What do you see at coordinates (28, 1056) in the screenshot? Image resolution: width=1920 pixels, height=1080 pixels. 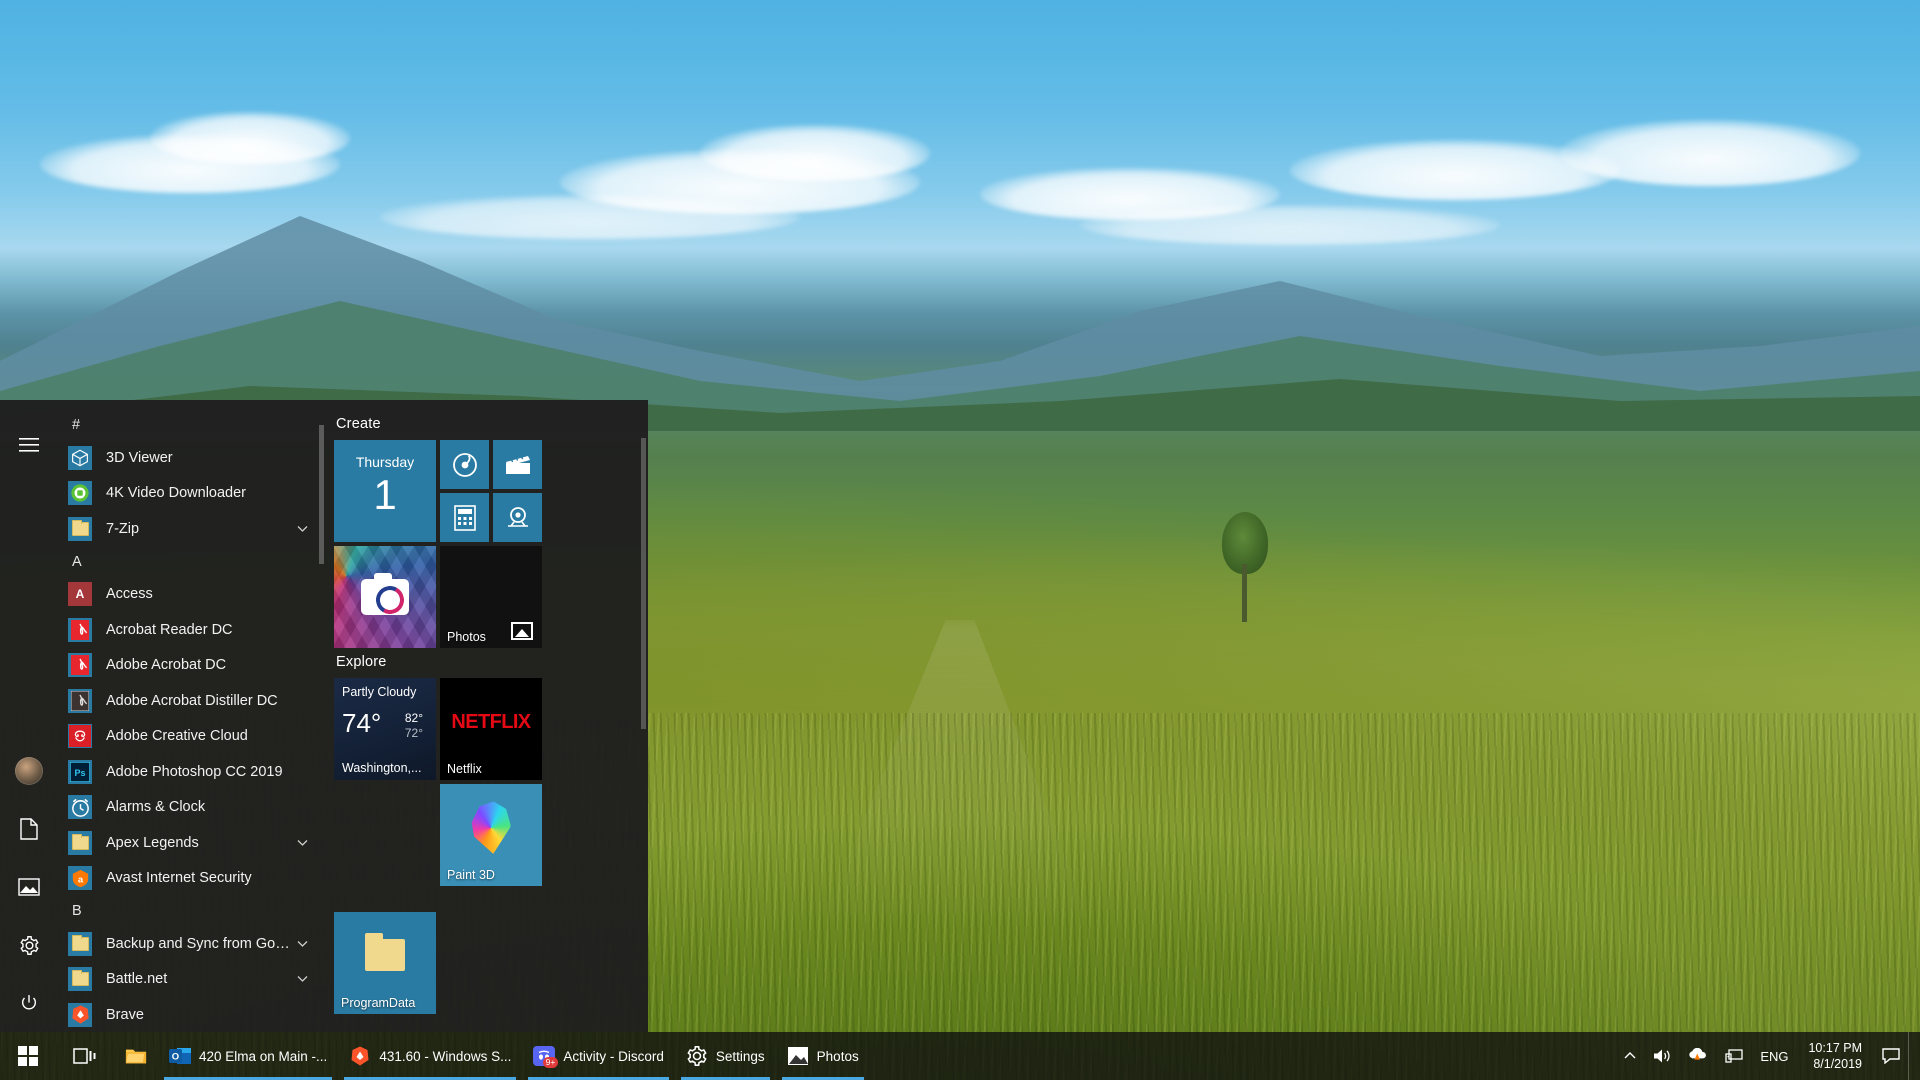 I see `start-button` at bounding box center [28, 1056].